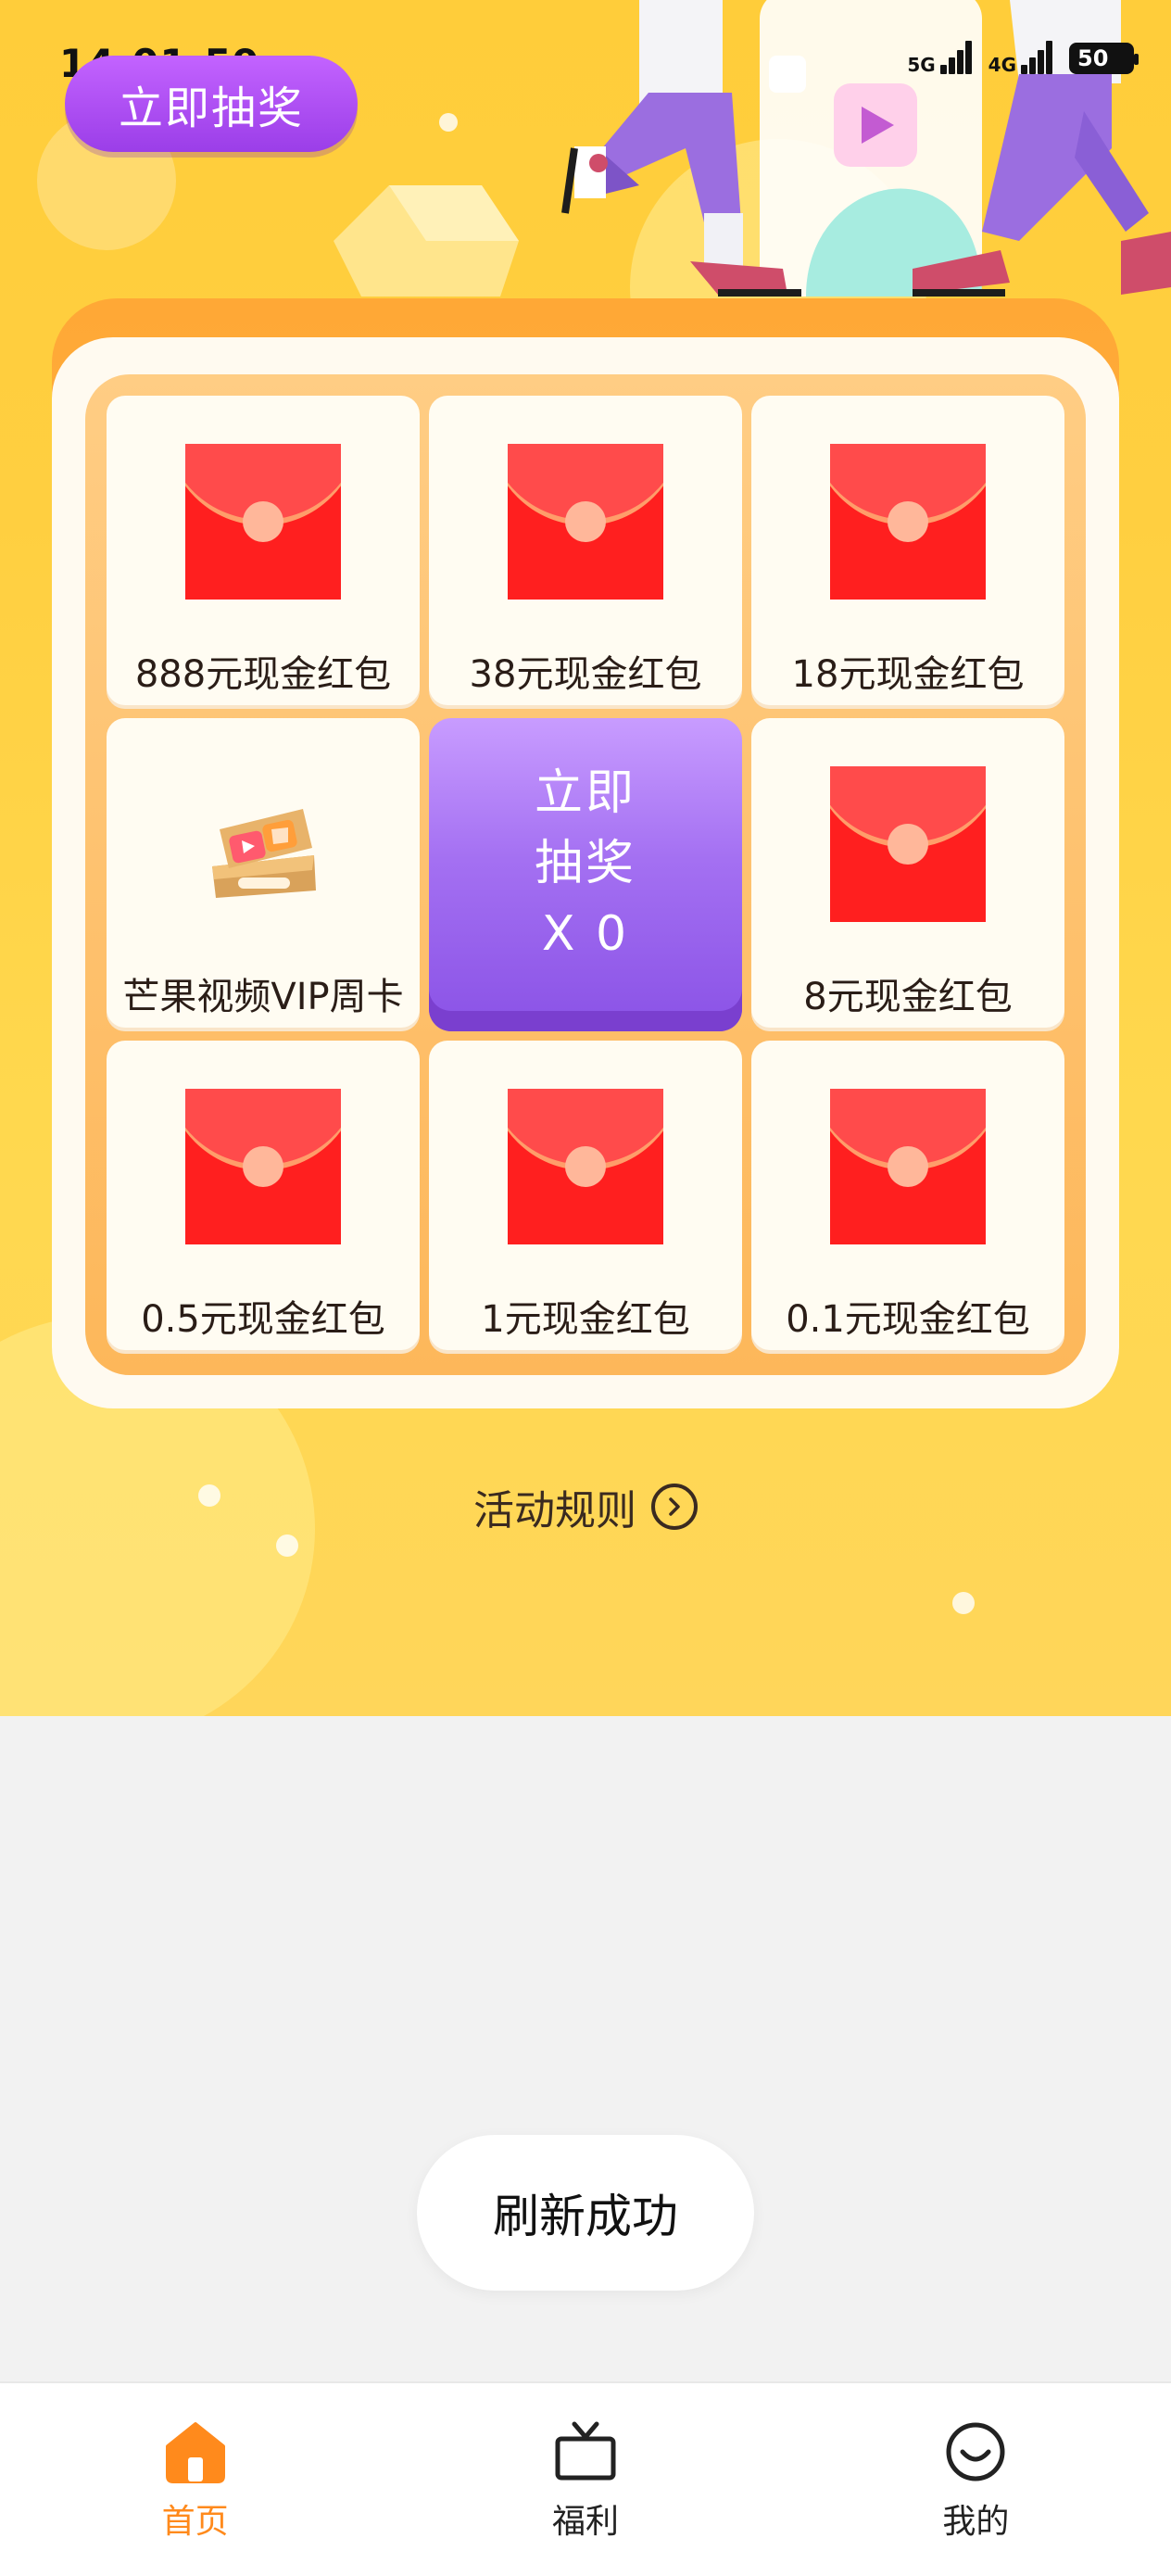  I want to click on smile-icon, so click(976, 2451).